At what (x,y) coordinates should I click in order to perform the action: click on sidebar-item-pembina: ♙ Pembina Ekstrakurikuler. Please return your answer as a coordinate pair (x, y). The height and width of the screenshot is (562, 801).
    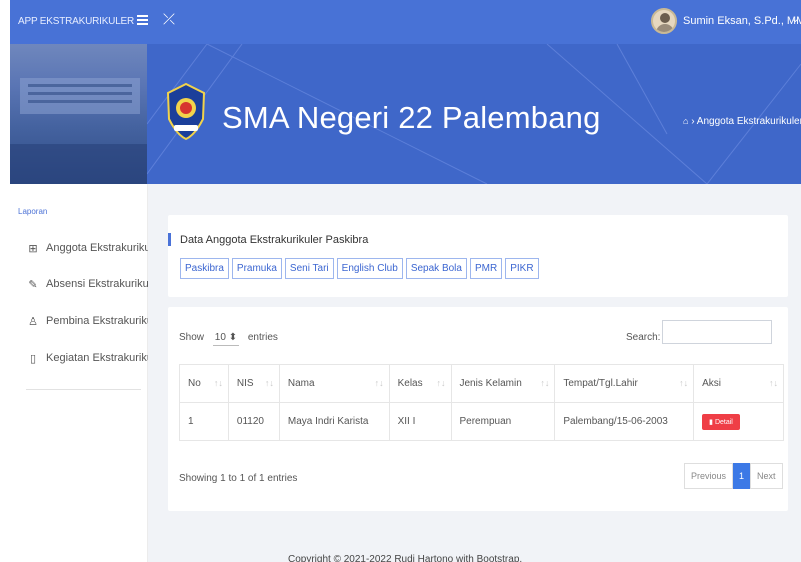
    Looking at the image, I should click on (95, 321).